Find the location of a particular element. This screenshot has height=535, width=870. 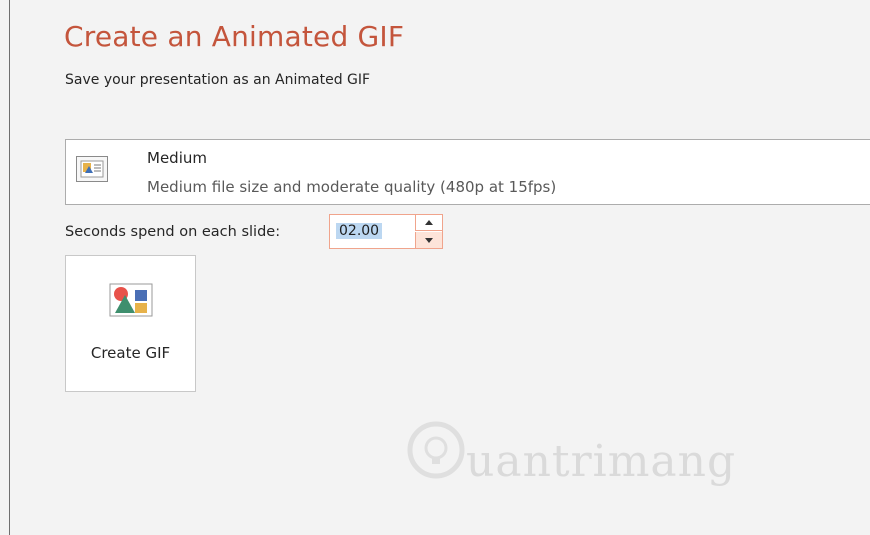

seconds-input: 02.00 is located at coordinates (359, 231).